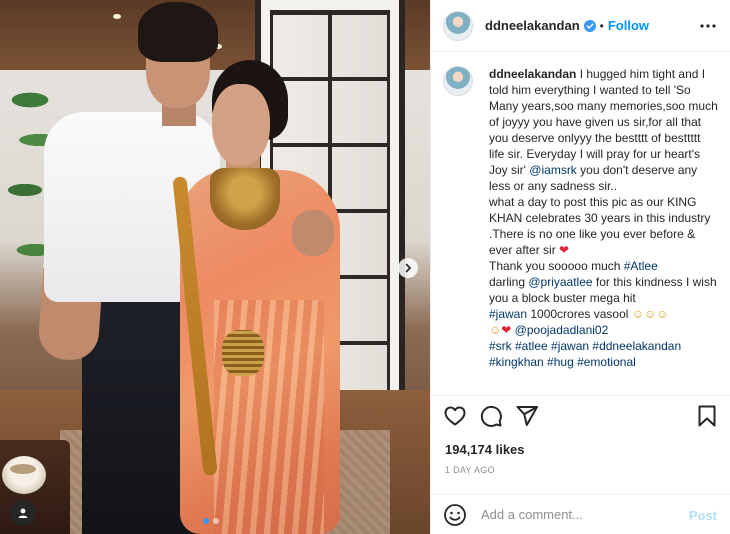 The width and height of the screenshot is (730, 534). What do you see at coordinates (507, 282) in the screenshot?
I see `caption-part: darling` at bounding box center [507, 282].